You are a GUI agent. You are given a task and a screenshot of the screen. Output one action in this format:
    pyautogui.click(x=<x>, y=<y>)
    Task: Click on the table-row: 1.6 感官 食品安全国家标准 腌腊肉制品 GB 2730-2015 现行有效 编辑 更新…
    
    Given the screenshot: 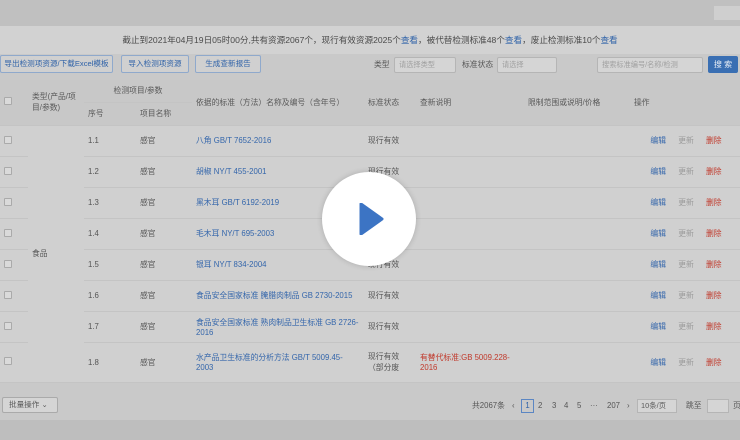 What is the action you would take?
    pyautogui.click(x=370, y=296)
    